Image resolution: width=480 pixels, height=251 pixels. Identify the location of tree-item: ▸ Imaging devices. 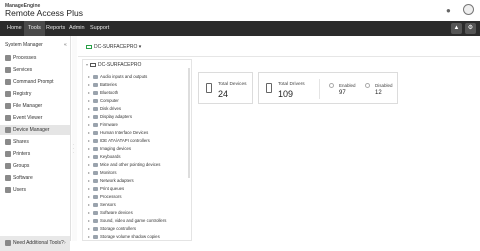
(109, 149).